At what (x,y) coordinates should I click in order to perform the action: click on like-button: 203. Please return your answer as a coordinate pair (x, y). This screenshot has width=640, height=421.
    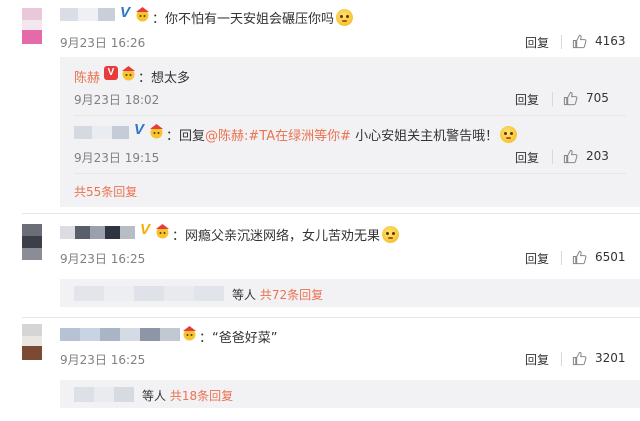
    Looking at the image, I should click on (586, 156).